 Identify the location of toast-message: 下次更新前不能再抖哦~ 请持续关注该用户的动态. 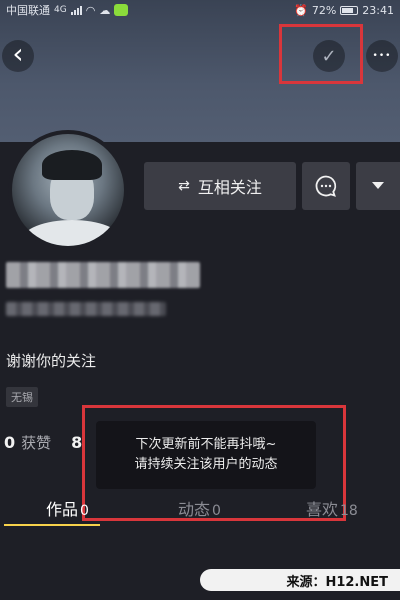
(206, 455).